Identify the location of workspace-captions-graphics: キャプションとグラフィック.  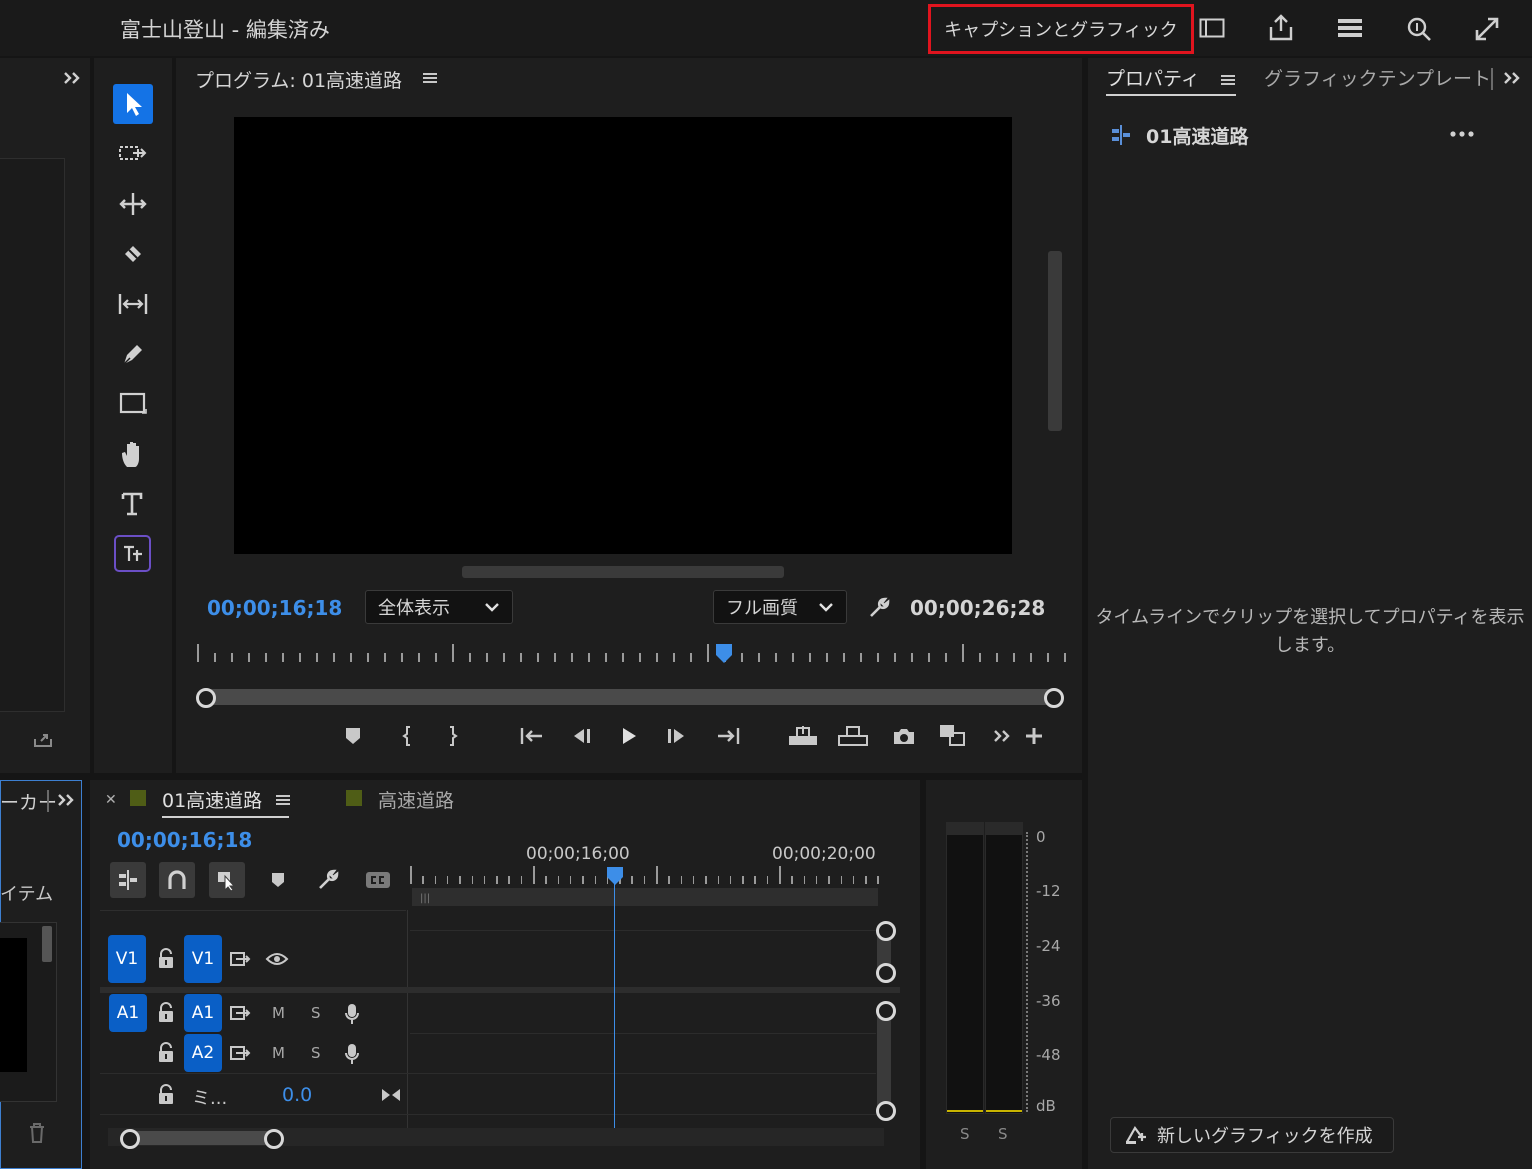
(1061, 29).